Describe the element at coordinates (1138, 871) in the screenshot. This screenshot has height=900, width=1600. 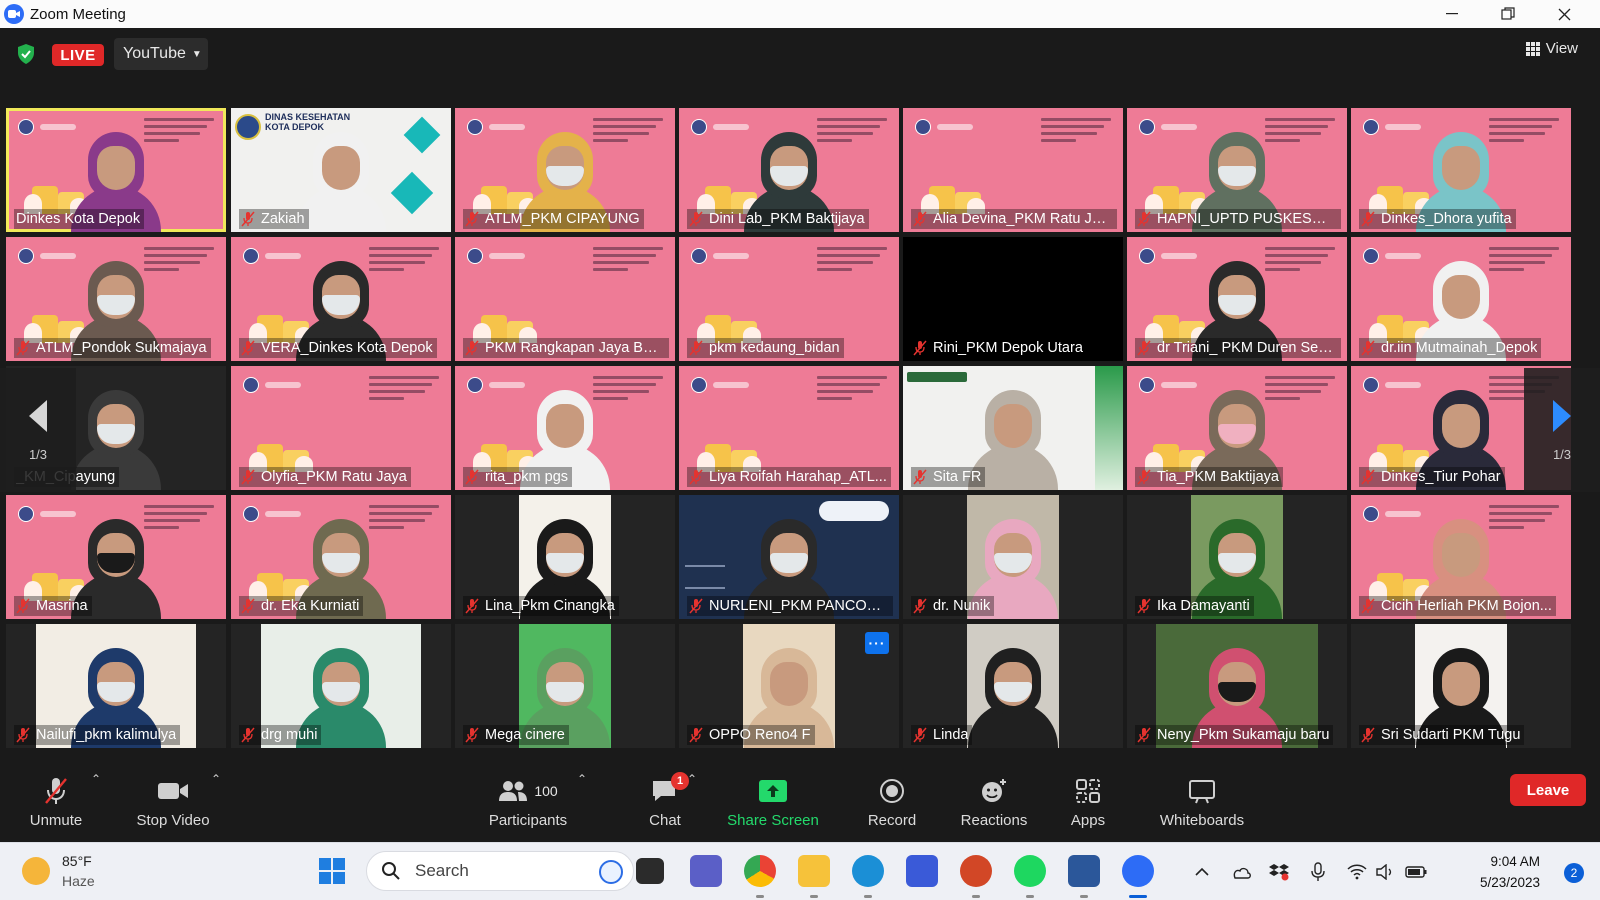
I see `zoom-app-icon` at that location.